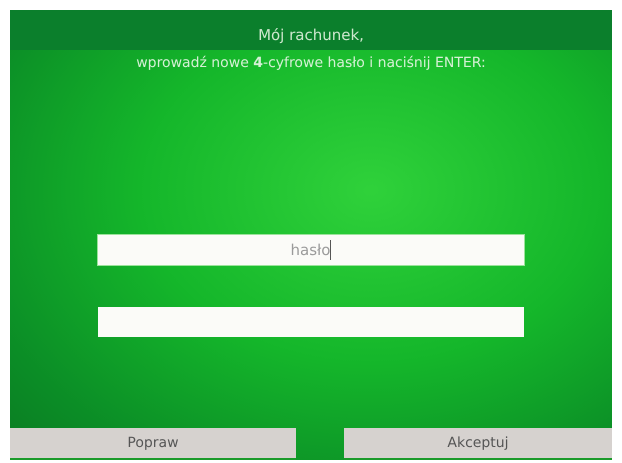 Image resolution: width=622 pixels, height=463 pixels. Describe the element at coordinates (311, 63) in the screenshot. I see `instruction-text: wprowadź nowe 4-cyfrowe hasło i naciśnij ENTER:` at that location.